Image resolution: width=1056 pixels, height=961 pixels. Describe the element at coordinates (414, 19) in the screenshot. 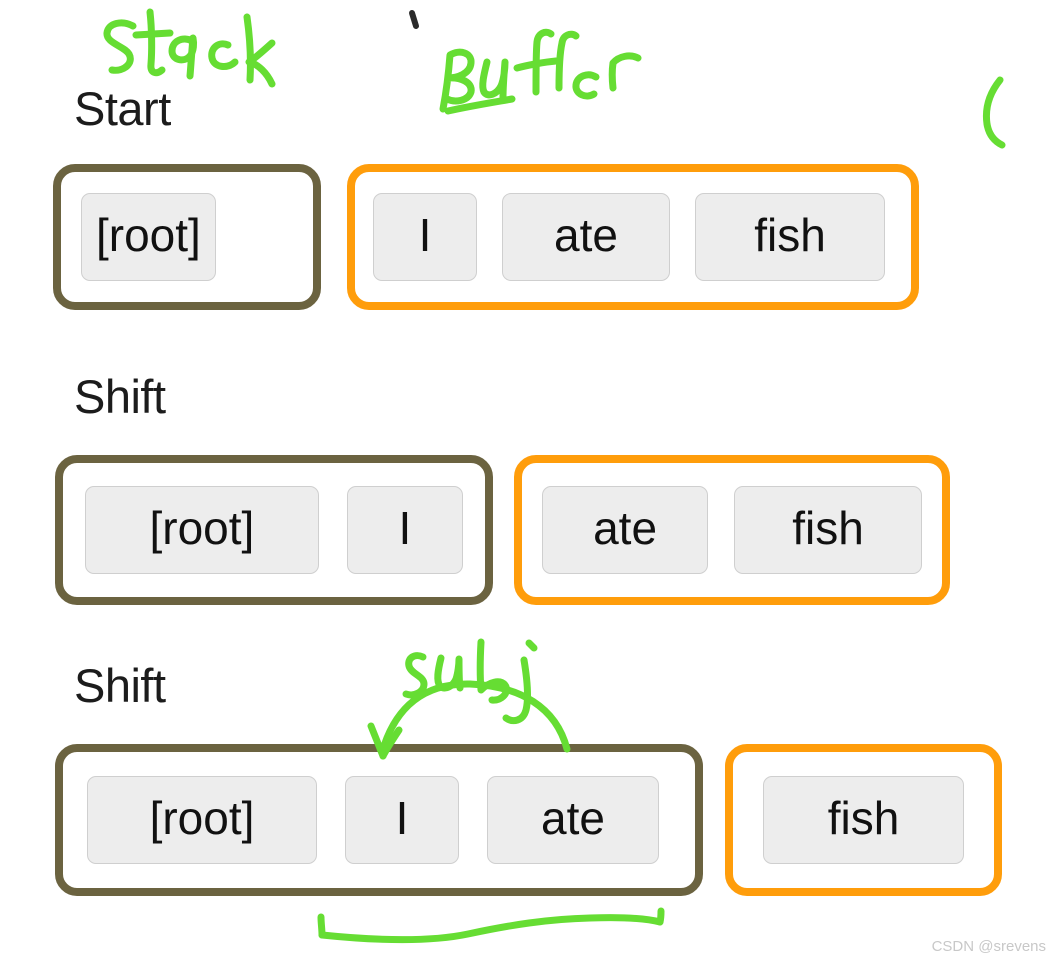

I see `tick-mark-annotation` at that location.